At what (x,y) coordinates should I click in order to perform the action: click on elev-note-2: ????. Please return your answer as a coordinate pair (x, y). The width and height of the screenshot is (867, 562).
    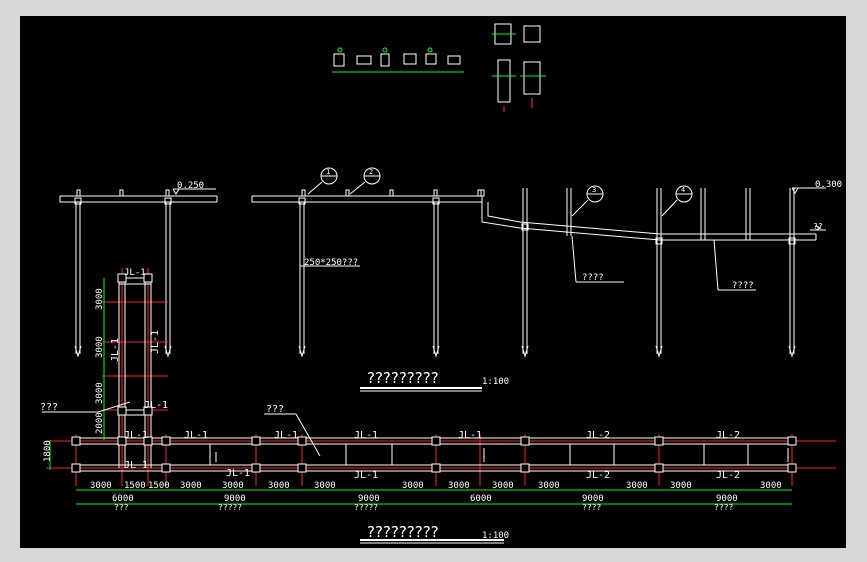
    Looking at the image, I should click on (743, 286).